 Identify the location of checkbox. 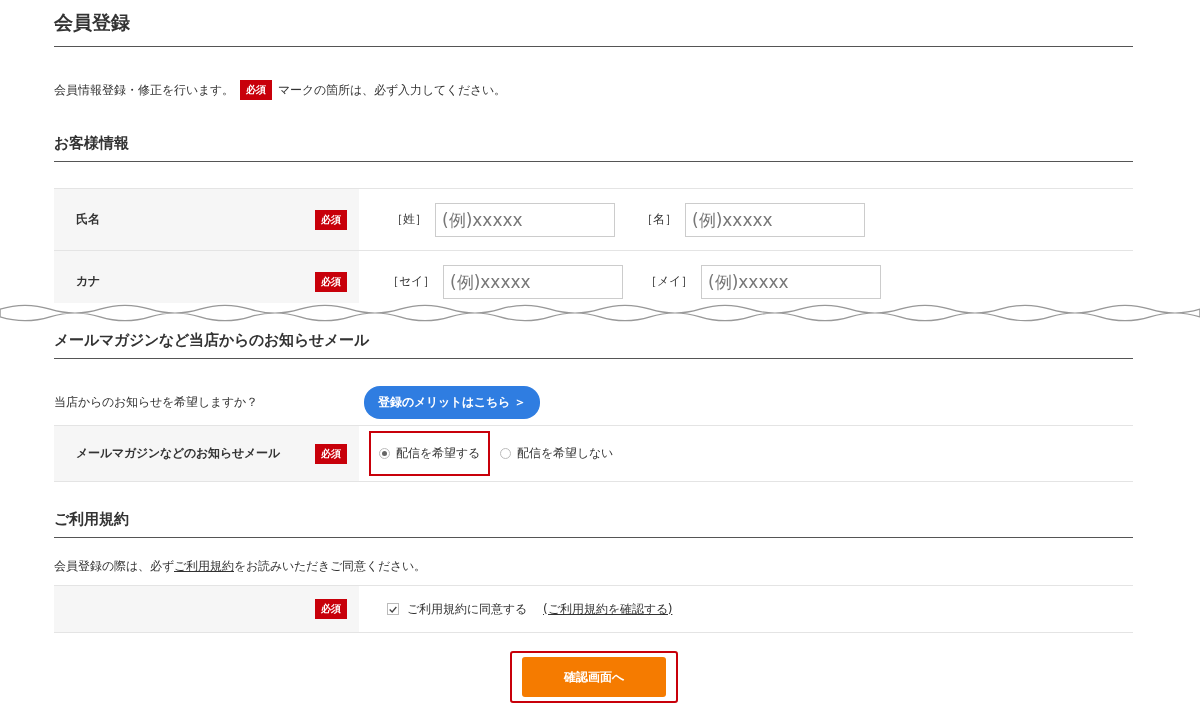
(393, 609).